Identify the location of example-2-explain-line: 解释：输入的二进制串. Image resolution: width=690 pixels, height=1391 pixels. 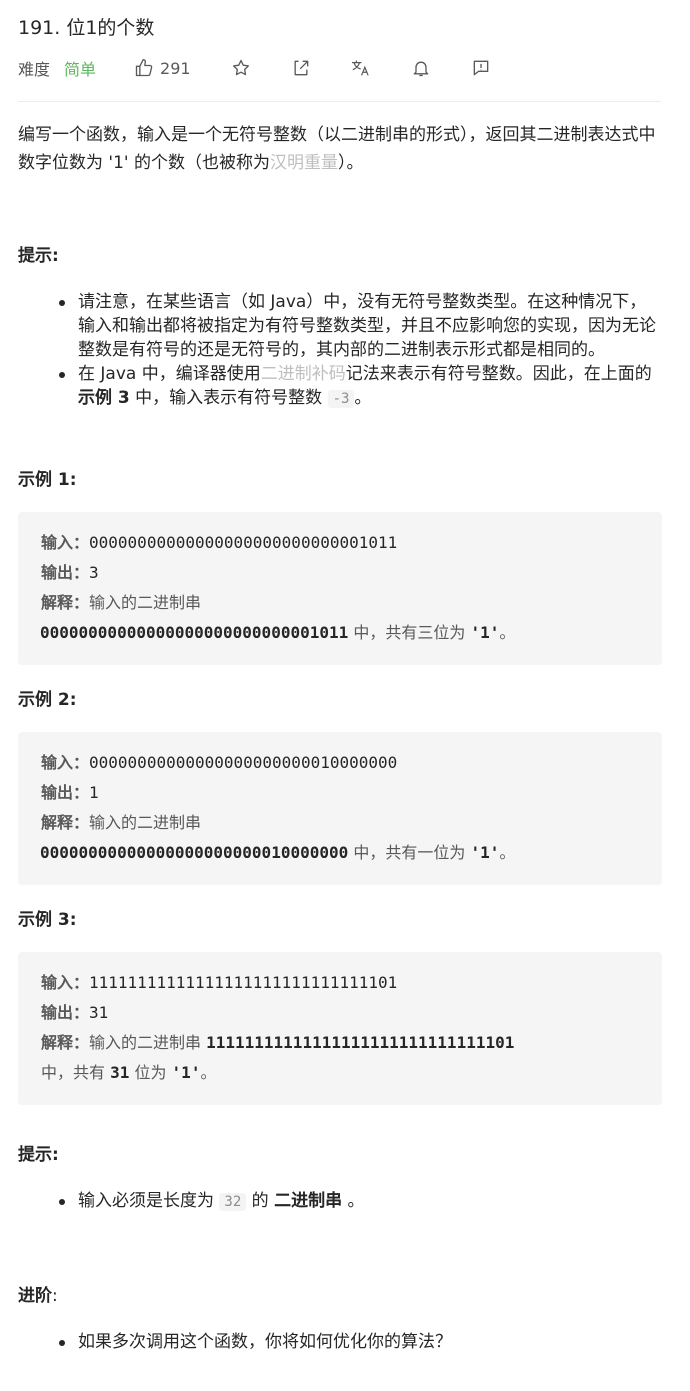
(340, 823).